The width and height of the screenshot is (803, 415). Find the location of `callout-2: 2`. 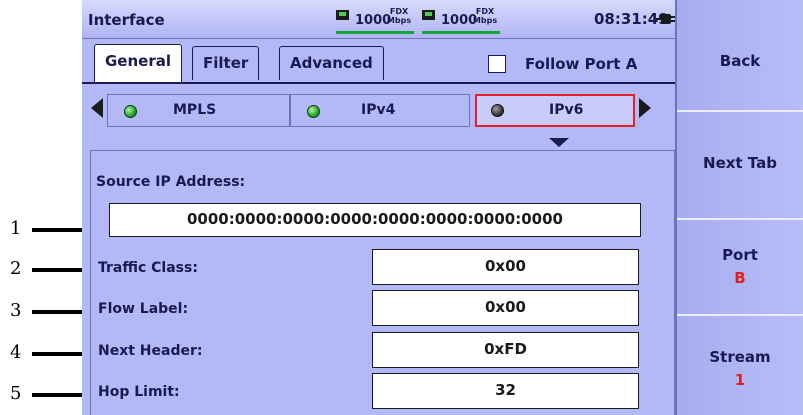

callout-2: 2 is located at coordinates (41, 268).